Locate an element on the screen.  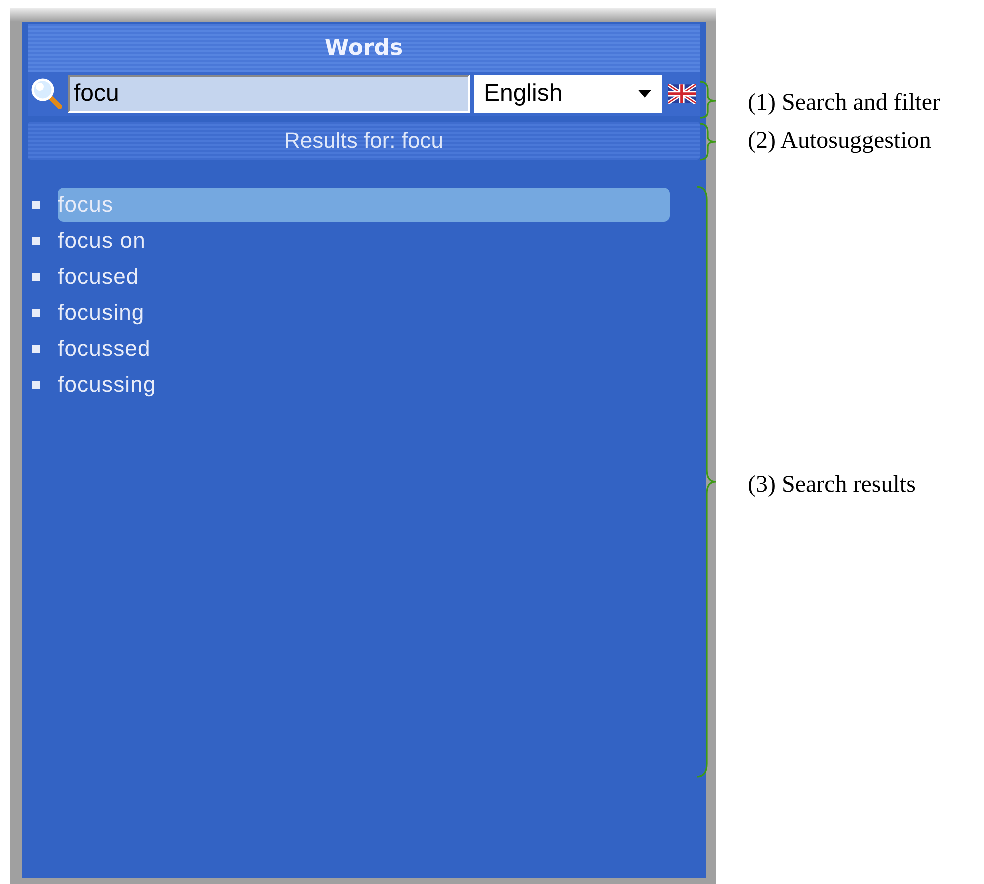
result-item: focussing is located at coordinates (364, 385).